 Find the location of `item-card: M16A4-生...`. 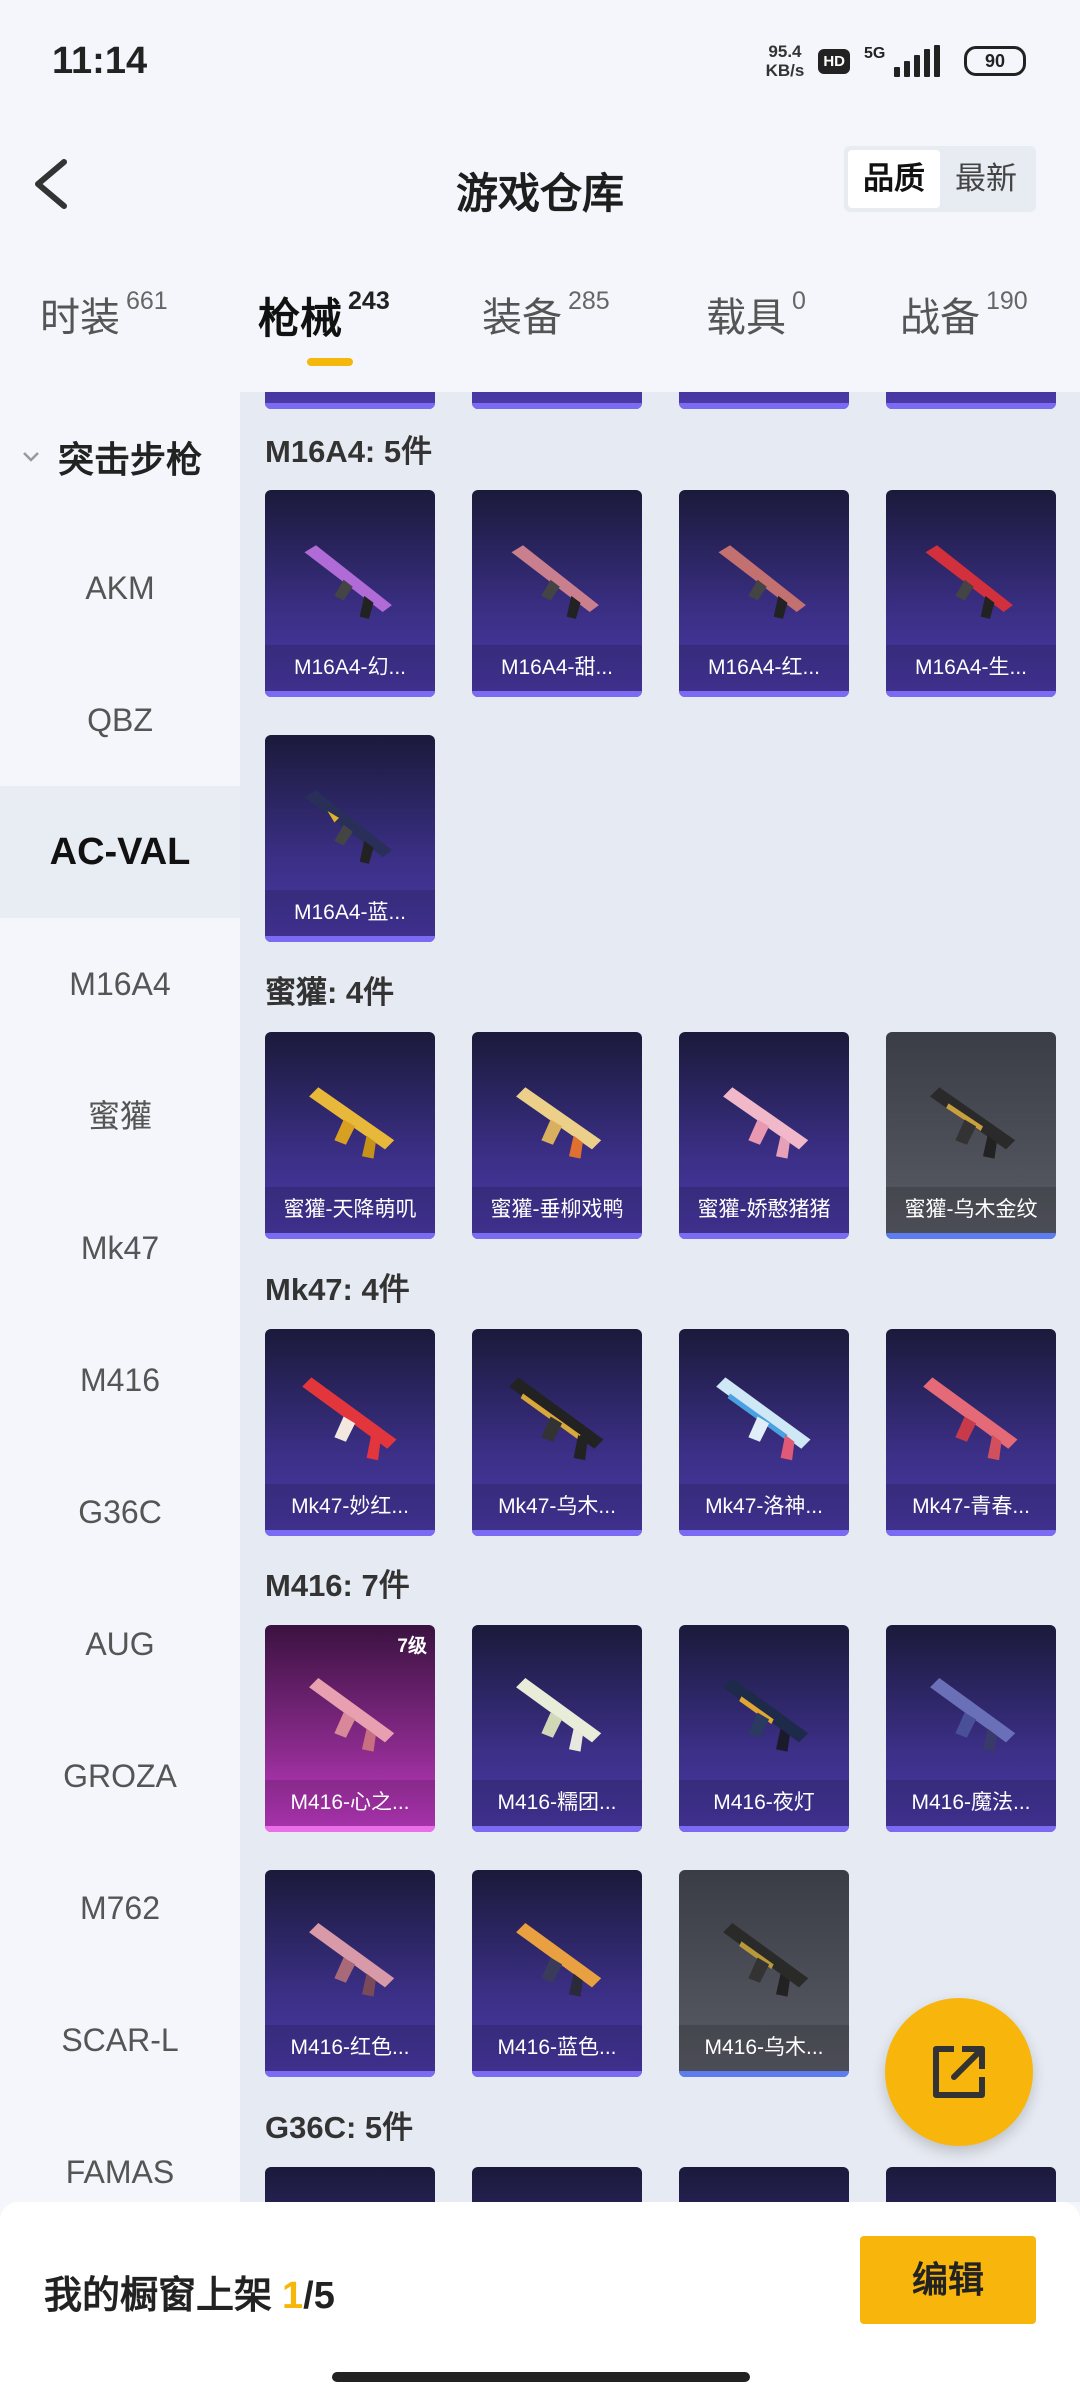

item-card: M16A4-生... is located at coordinates (971, 593).